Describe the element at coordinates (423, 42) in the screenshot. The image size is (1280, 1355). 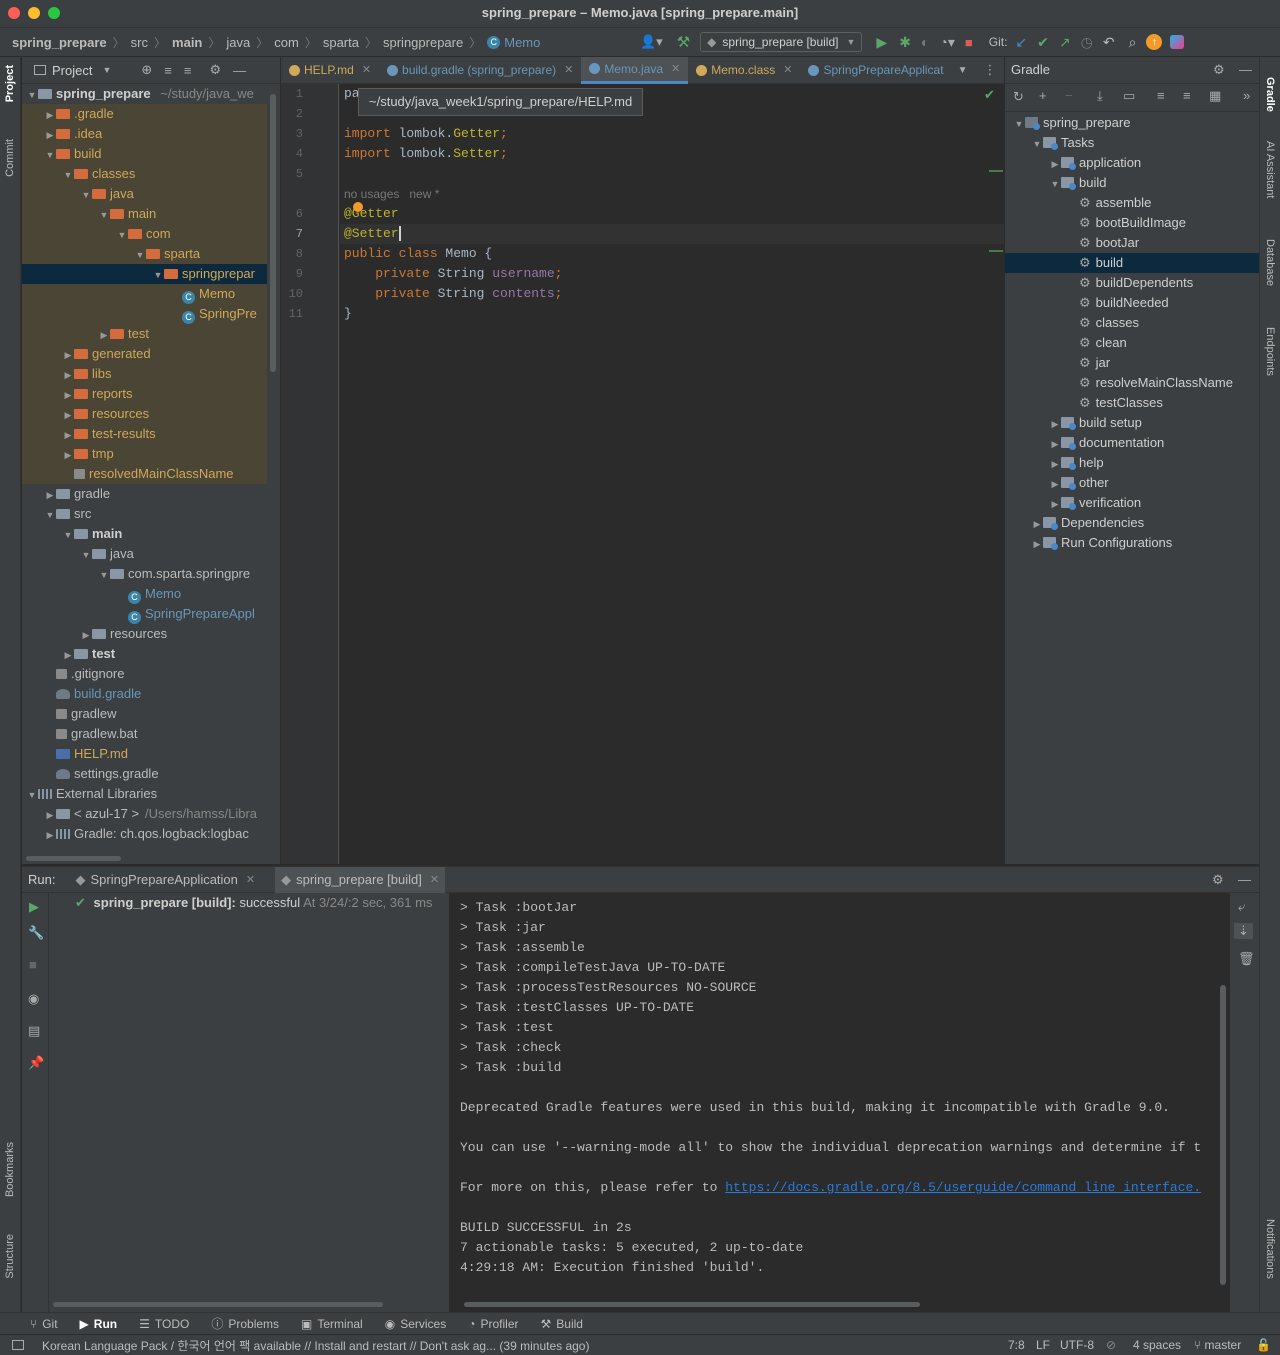
I see `breadcrumb-springprepare: springprepare` at that location.